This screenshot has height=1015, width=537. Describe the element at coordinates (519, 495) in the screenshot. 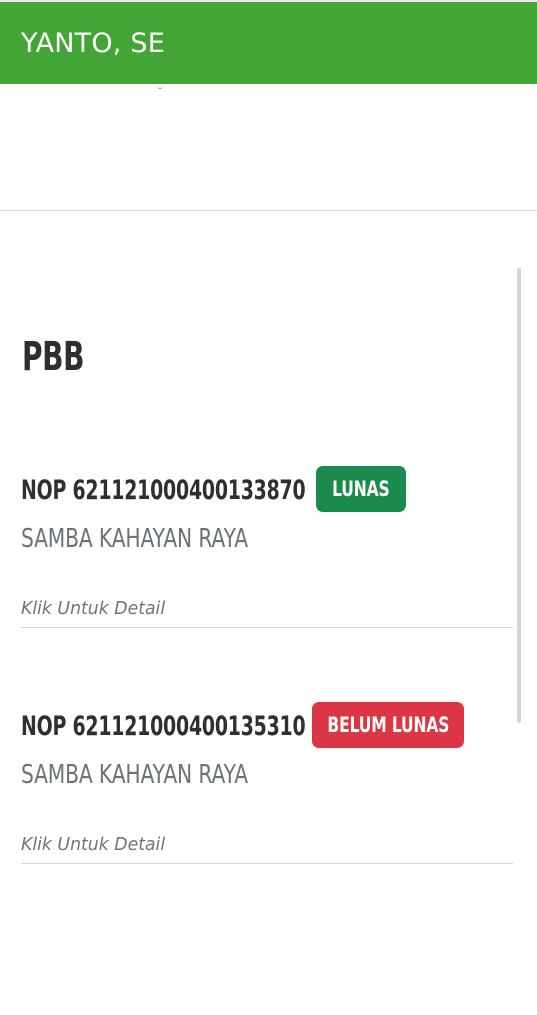

I see `scrollbar` at that location.